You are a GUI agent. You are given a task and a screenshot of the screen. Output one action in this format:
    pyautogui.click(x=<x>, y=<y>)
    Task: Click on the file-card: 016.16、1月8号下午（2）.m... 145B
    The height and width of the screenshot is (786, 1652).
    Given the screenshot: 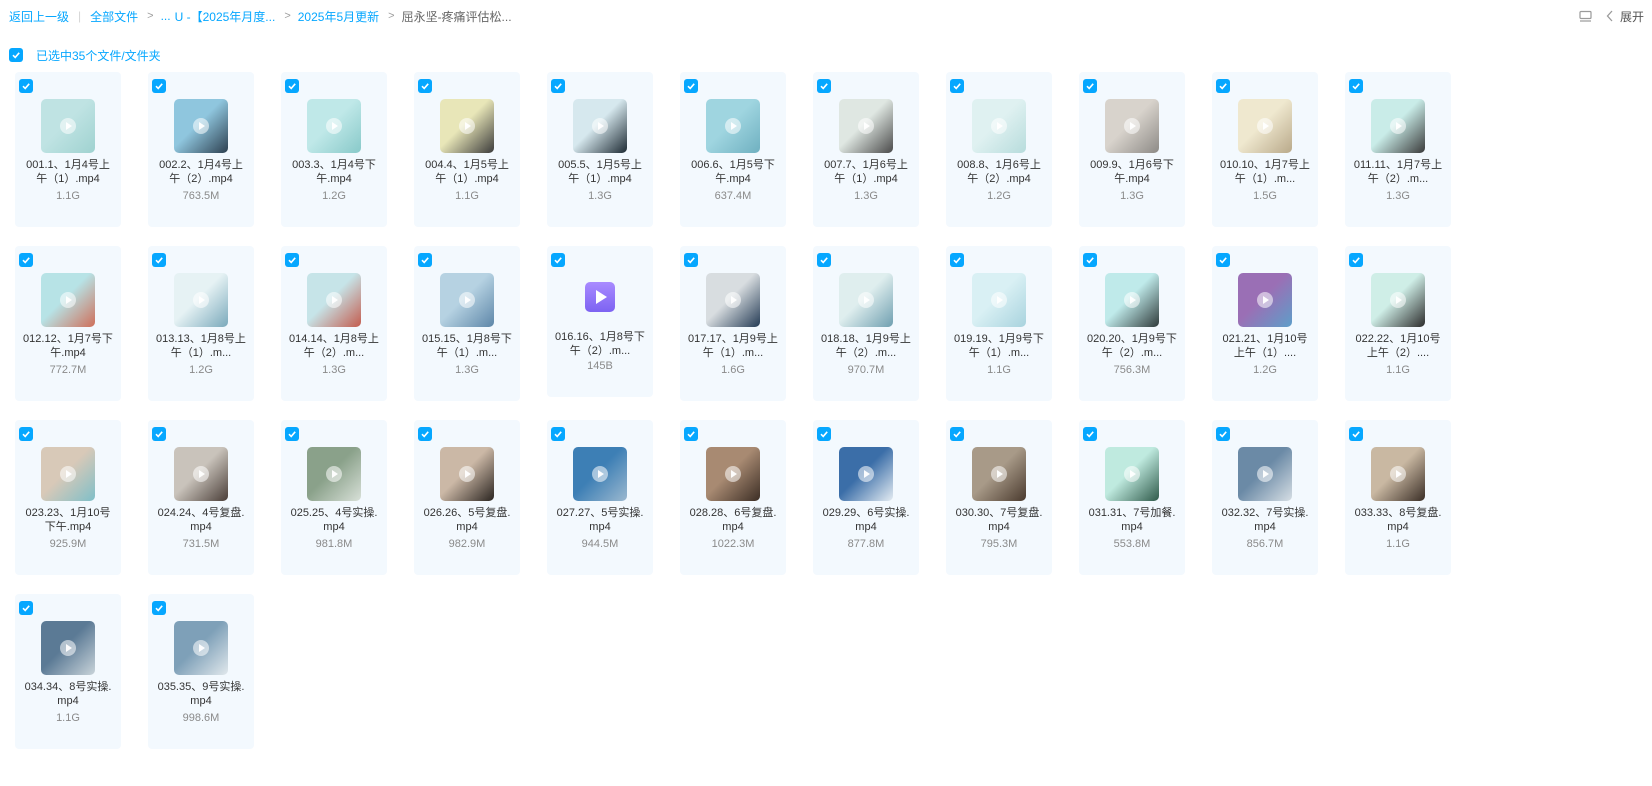 What is the action you would take?
    pyautogui.click(x=600, y=321)
    